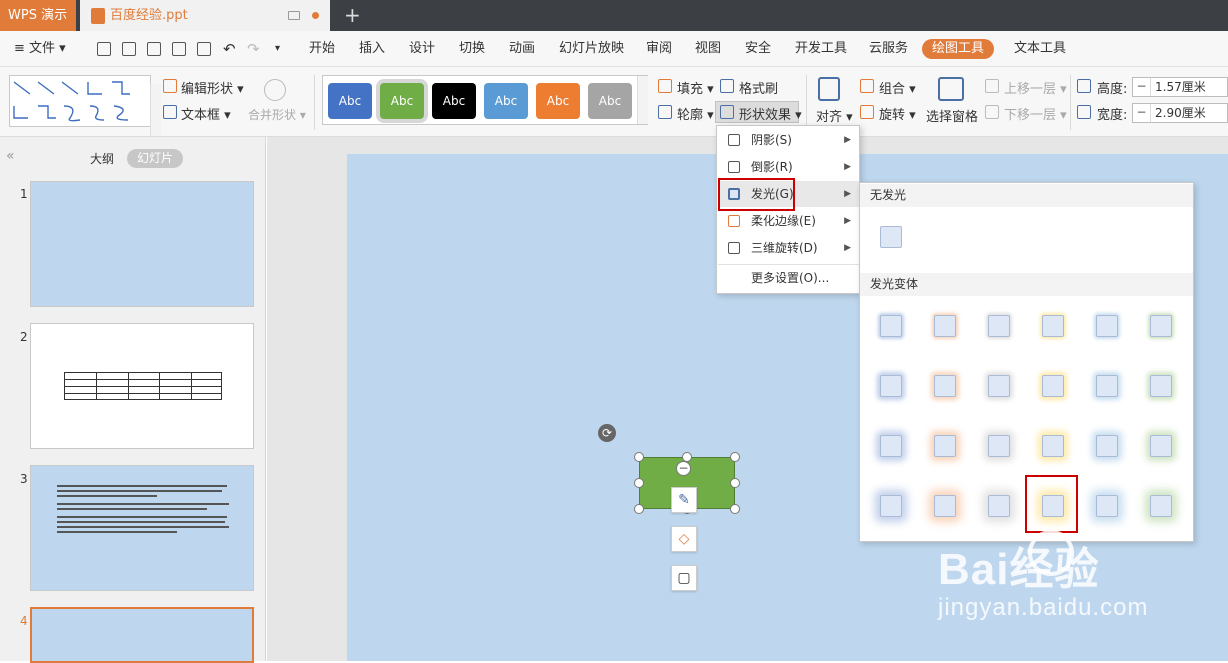 Image resolution: width=1228 pixels, height=663 pixels. What do you see at coordinates (952, 115) in the screenshot?
I see `selection-pane-button: 选择窗格` at bounding box center [952, 115].